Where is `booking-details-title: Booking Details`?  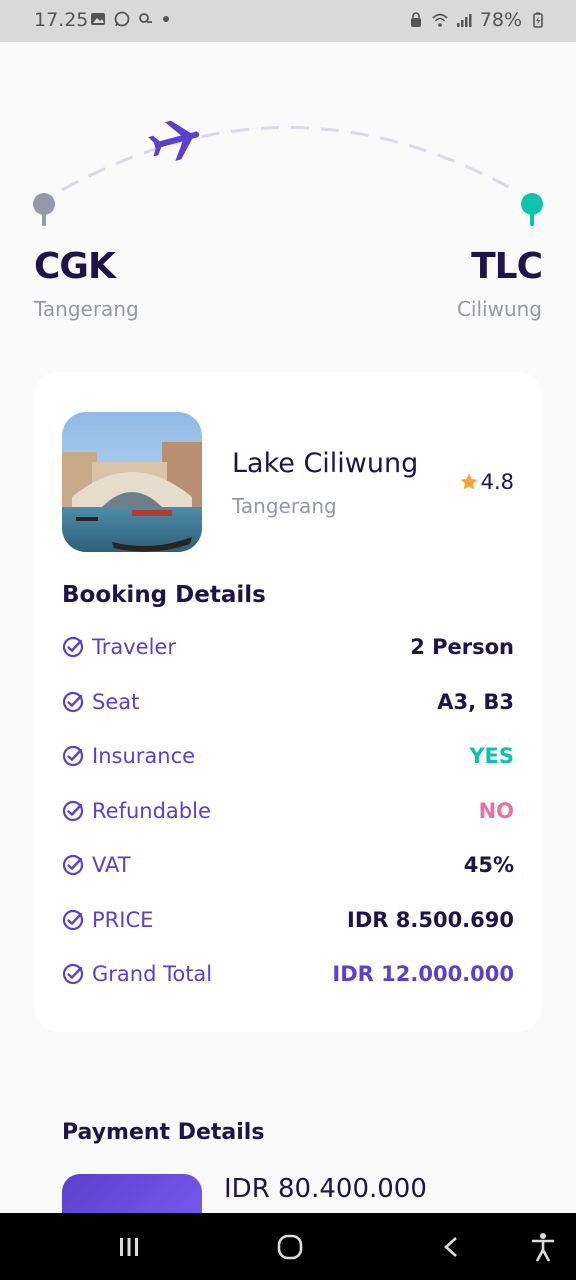 booking-details-title: Booking Details is located at coordinates (164, 595).